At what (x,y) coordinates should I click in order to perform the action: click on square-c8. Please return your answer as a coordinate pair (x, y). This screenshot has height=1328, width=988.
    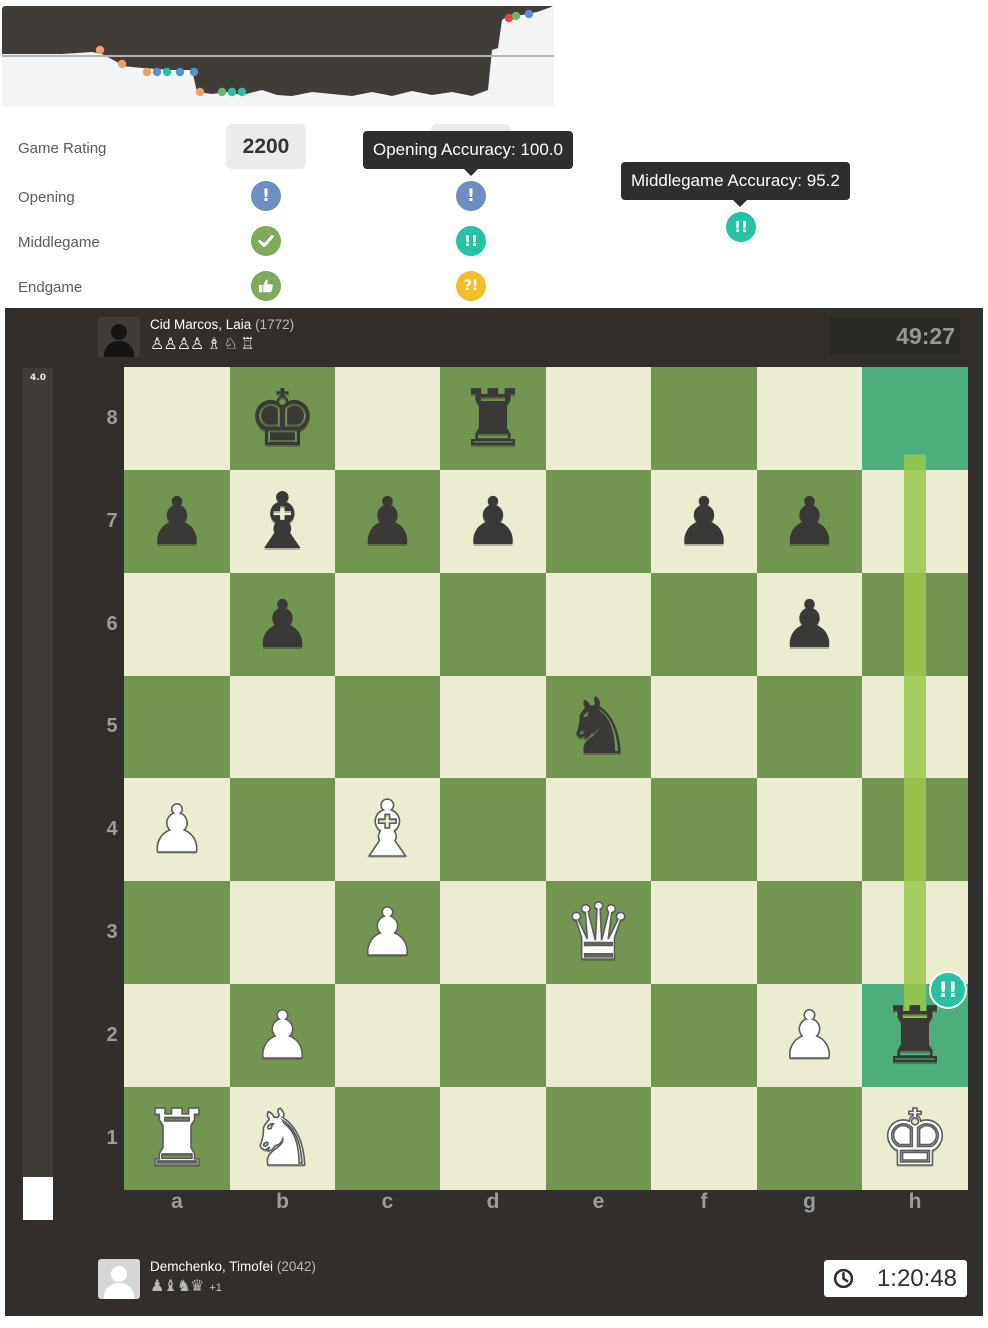
    Looking at the image, I should click on (387, 418).